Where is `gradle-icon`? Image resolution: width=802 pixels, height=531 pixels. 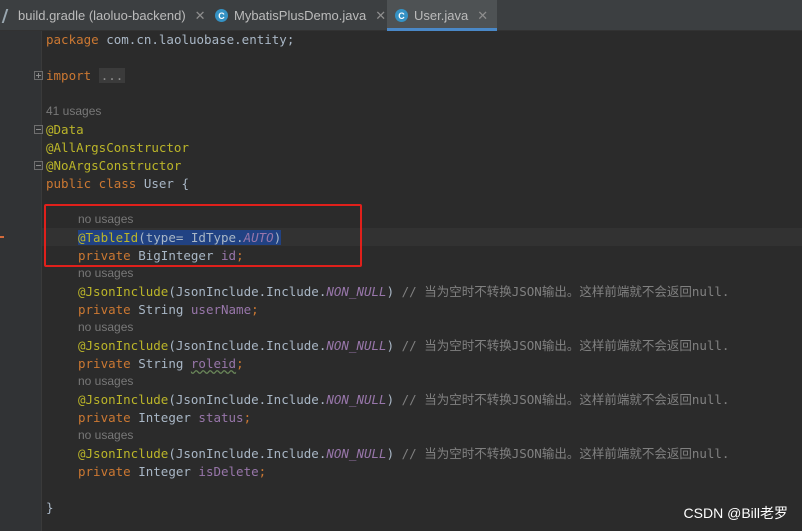 gradle-icon is located at coordinates (9, 15).